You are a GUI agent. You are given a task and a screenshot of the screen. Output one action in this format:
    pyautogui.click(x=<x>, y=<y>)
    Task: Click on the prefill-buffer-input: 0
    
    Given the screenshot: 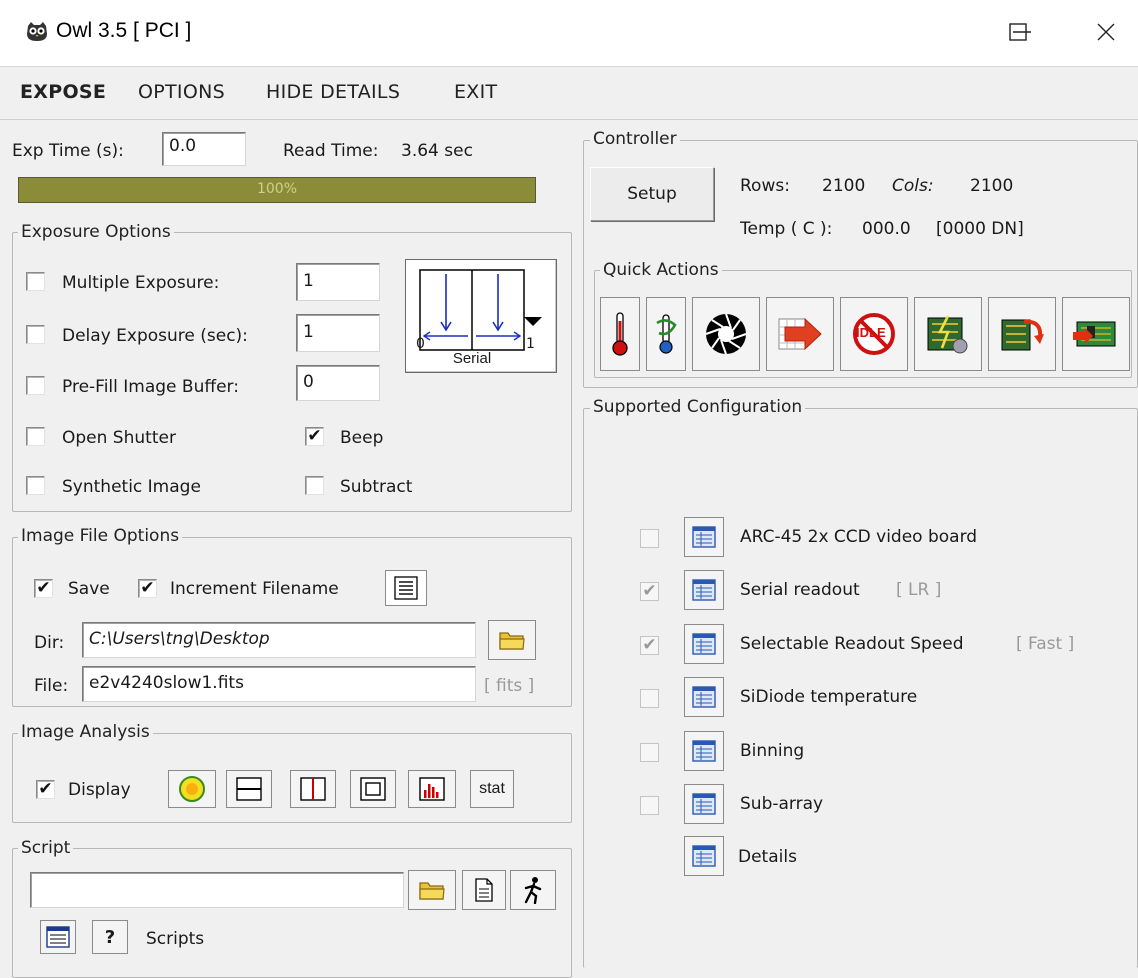 What is the action you would take?
    pyautogui.click(x=338, y=383)
    